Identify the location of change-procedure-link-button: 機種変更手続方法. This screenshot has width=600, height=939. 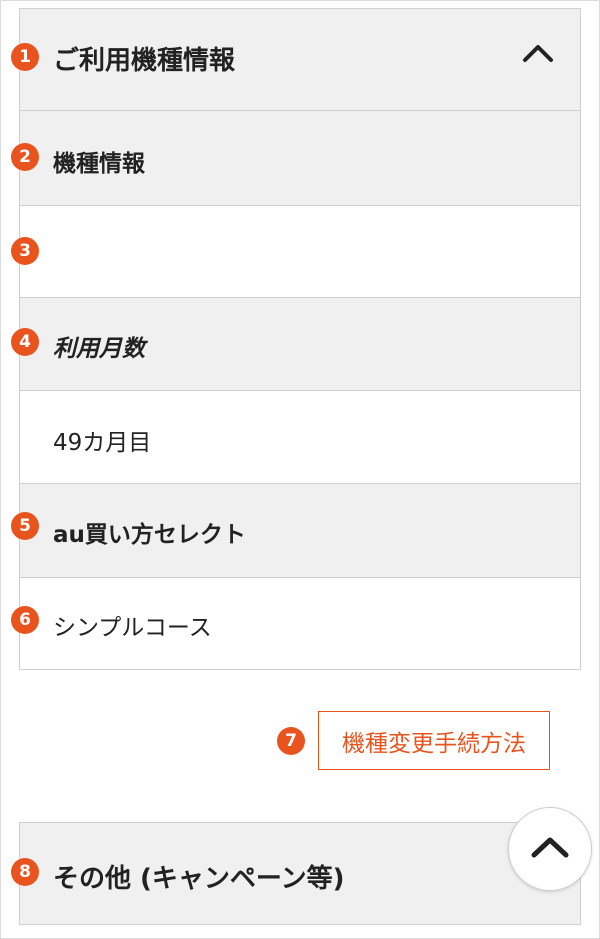
(434, 740).